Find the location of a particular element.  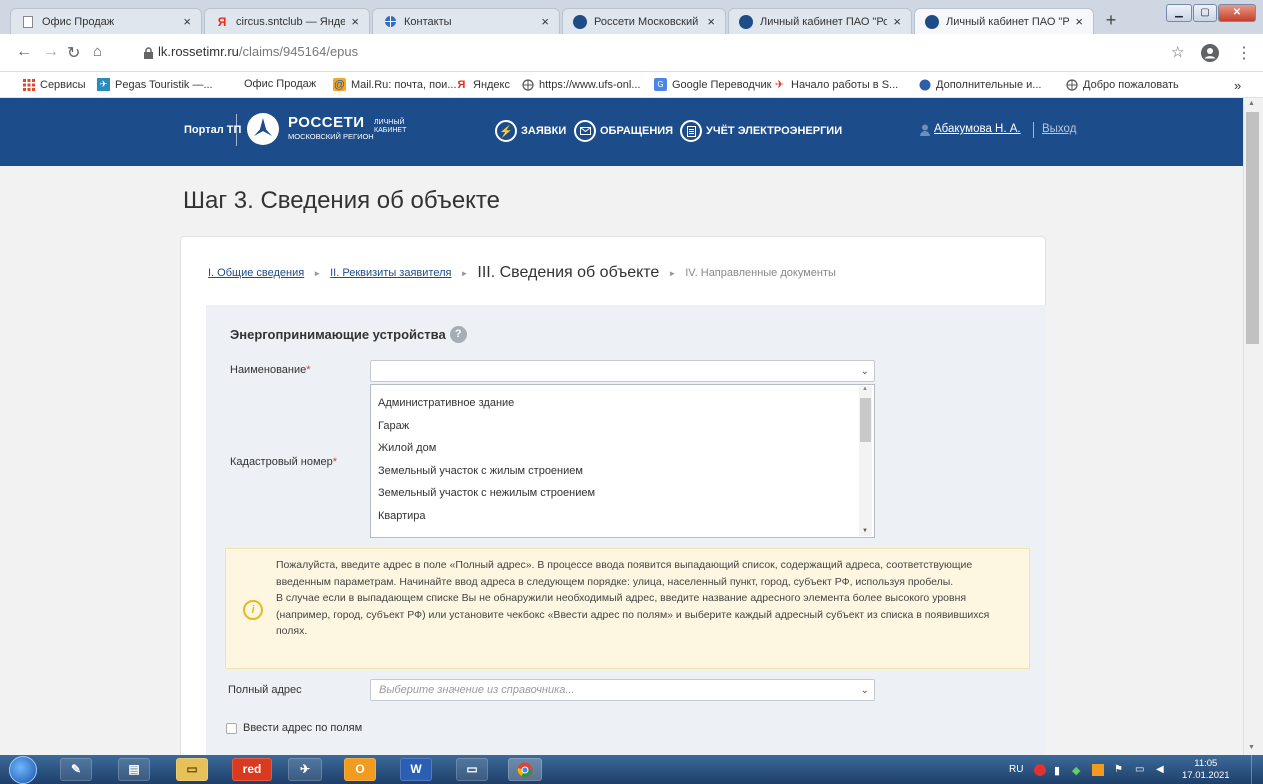

start-button is located at coordinates (23, 770).